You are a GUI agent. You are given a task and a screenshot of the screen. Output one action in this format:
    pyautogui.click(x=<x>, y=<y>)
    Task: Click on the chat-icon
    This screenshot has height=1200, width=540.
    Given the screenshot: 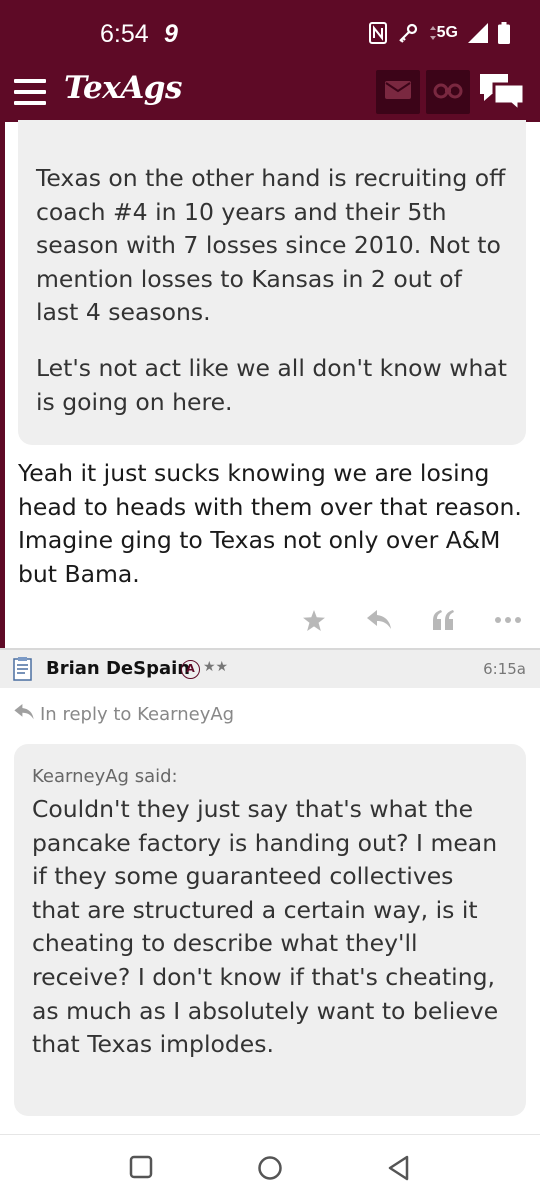 What is the action you would take?
    pyautogui.click(x=502, y=94)
    